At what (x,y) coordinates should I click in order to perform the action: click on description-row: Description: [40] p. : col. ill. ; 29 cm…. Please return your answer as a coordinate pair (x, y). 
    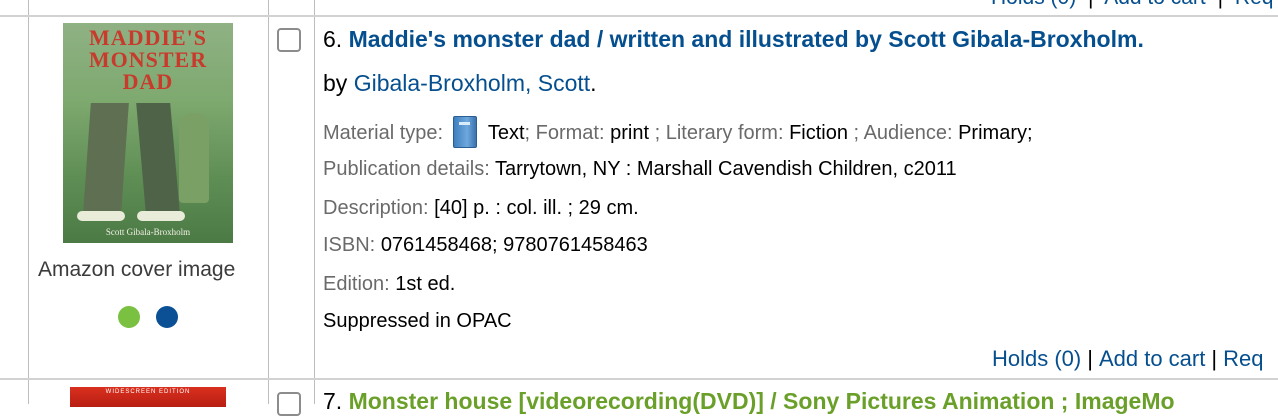
    Looking at the image, I should click on (481, 208).